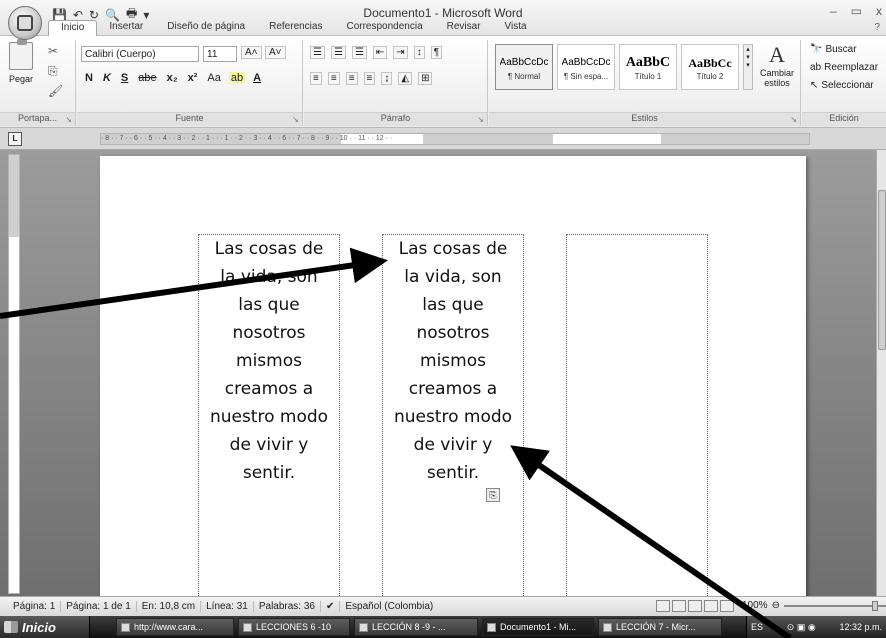 The width and height of the screenshot is (886, 638). Describe the element at coordinates (464, 28) in the screenshot. I see `tab-revisar: Revisar` at that location.